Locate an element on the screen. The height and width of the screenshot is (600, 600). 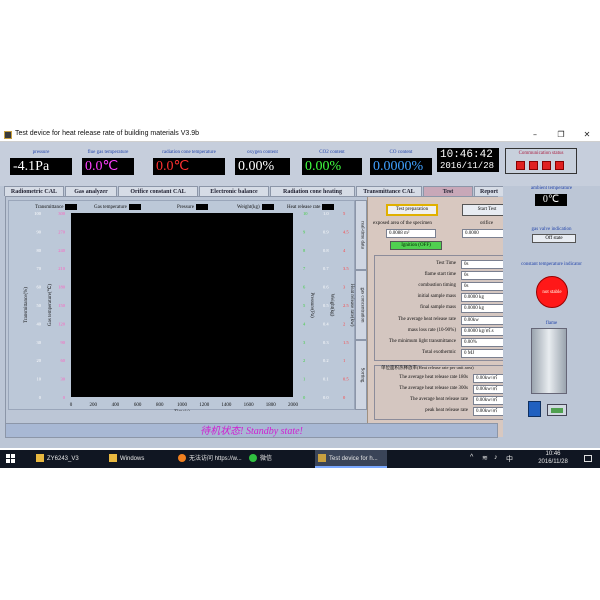
gas-valve-value: Off state is located at coordinates (554, 238).